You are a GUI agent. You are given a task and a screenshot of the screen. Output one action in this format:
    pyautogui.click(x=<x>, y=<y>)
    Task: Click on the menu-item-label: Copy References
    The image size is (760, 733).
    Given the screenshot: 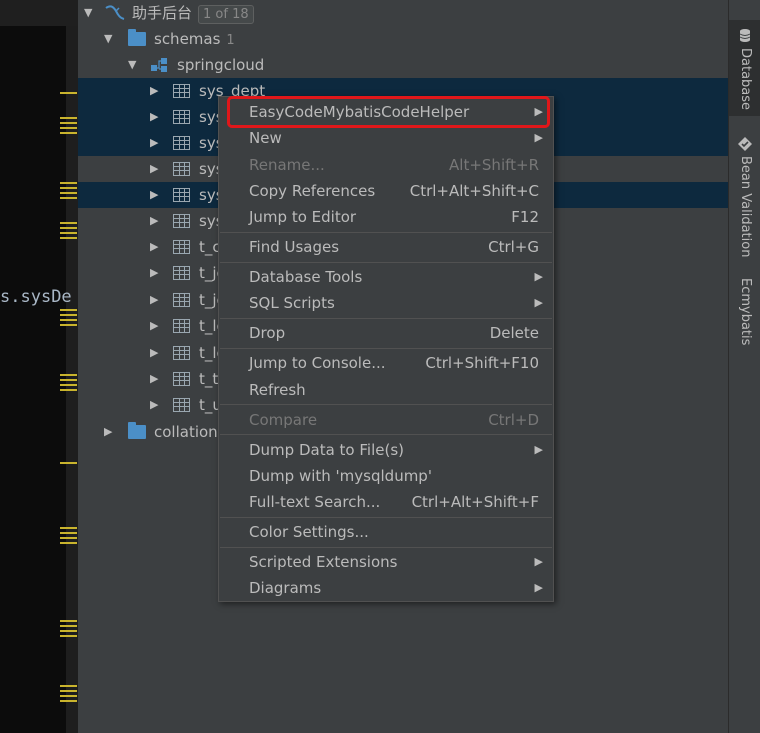 What is the action you would take?
    pyautogui.click(x=312, y=191)
    